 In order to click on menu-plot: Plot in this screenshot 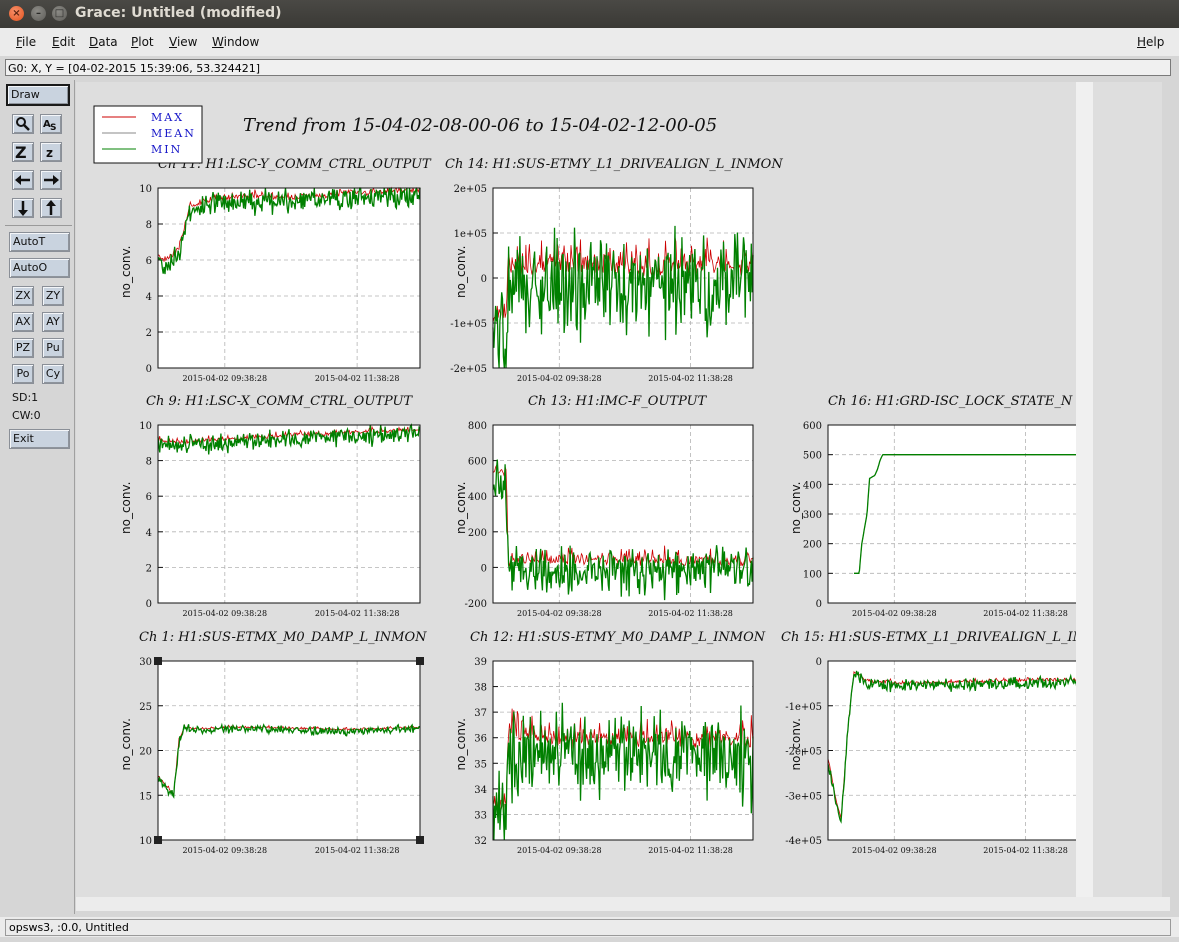, I will do `click(142, 42)`.